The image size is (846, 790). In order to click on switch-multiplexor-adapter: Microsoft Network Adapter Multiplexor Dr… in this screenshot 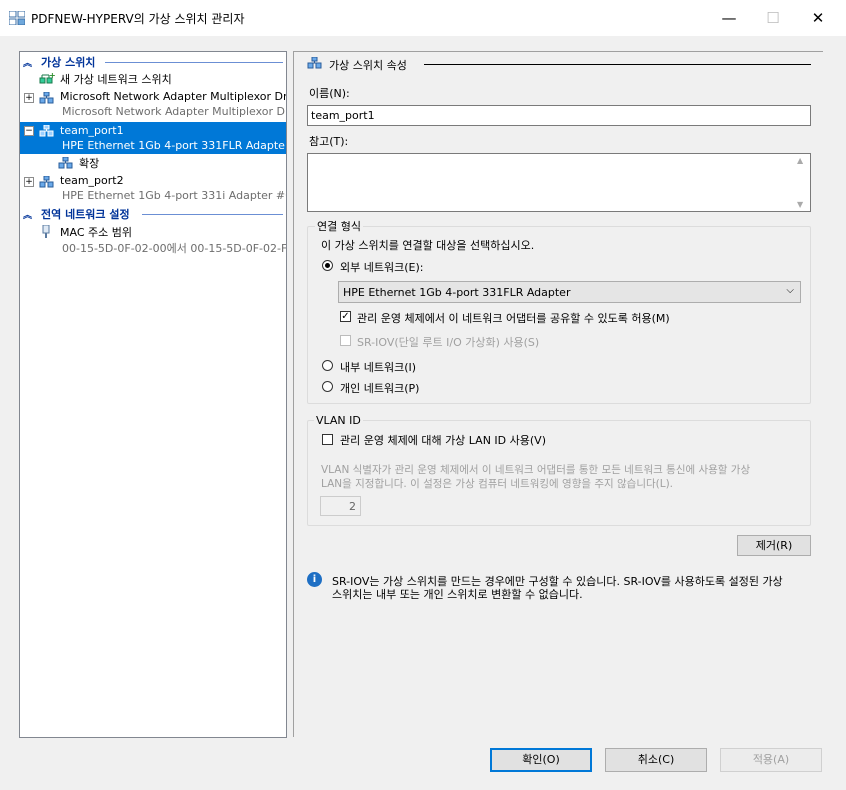, I will do `click(174, 111)`.